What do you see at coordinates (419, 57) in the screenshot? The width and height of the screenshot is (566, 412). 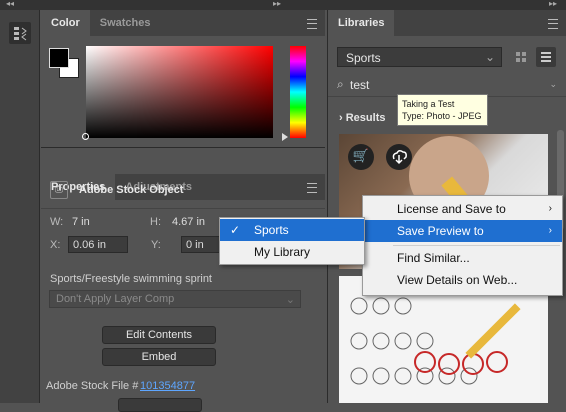 I see `library-select: Sports ⌄` at bounding box center [419, 57].